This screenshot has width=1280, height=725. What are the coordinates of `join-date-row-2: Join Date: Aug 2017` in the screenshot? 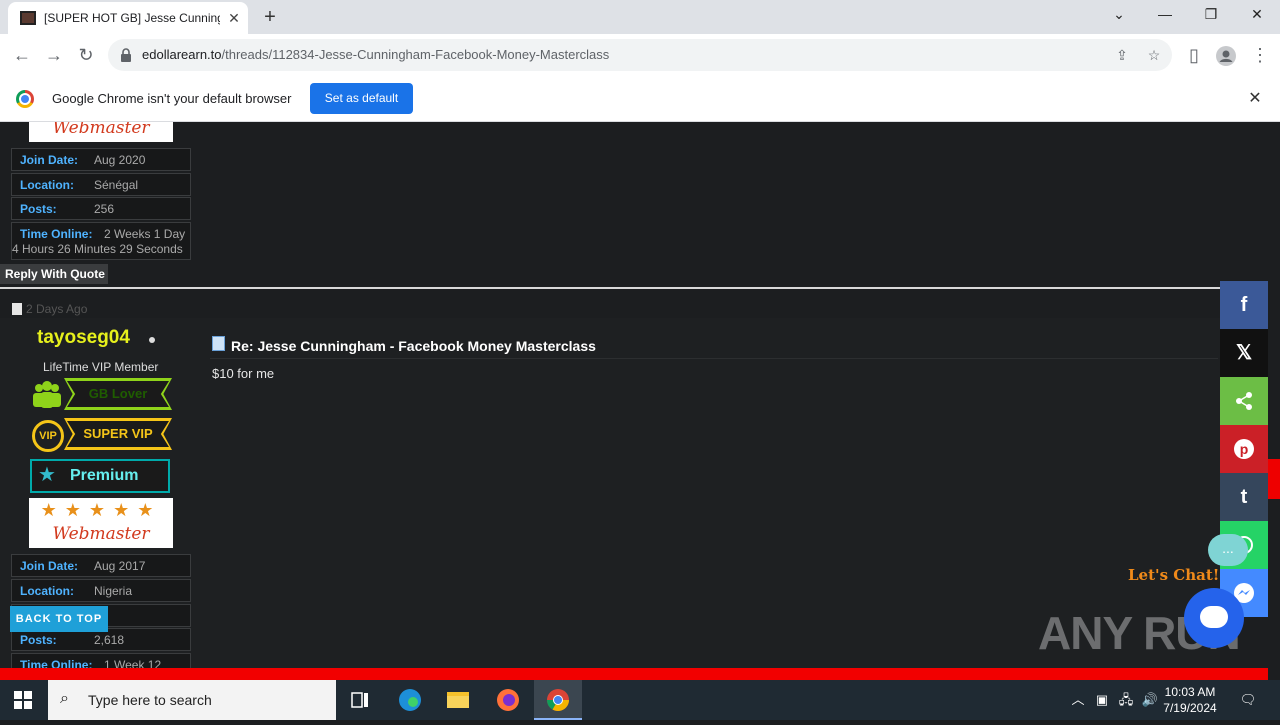 It's located at (101, 565).